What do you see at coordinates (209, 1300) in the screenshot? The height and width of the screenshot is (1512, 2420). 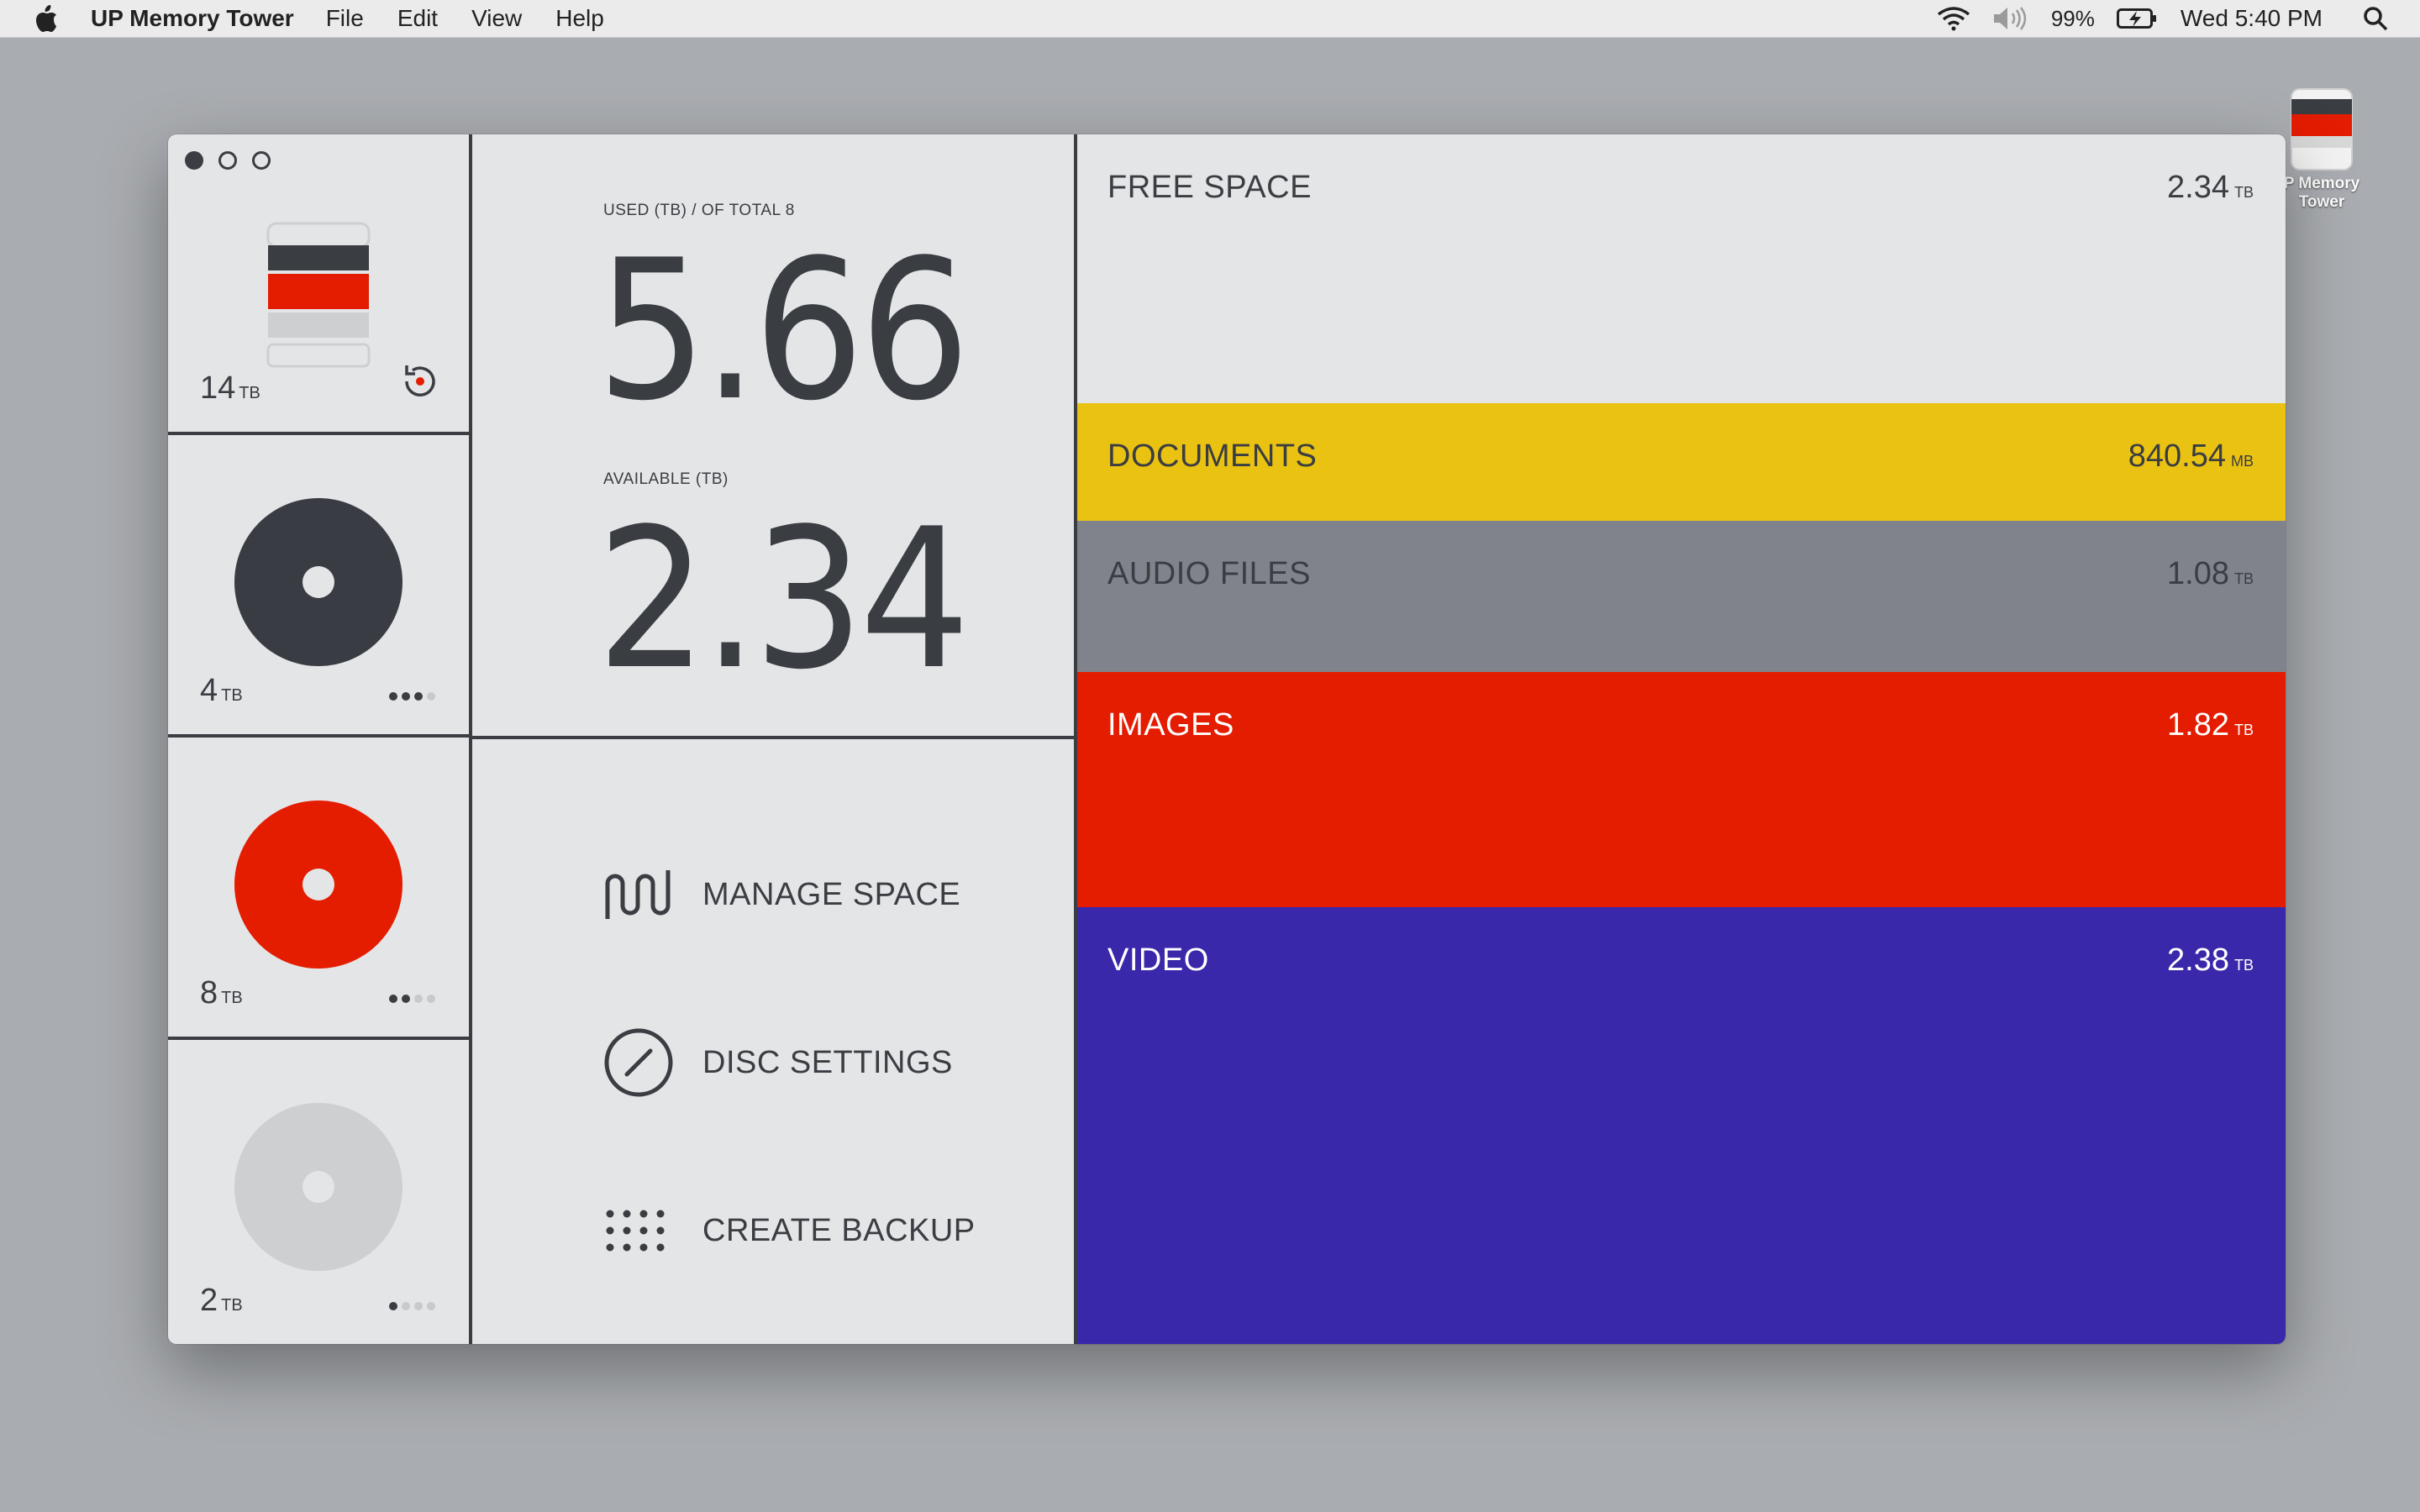 I see `disk-size-value: 2` at bounding box center [209, 1300].